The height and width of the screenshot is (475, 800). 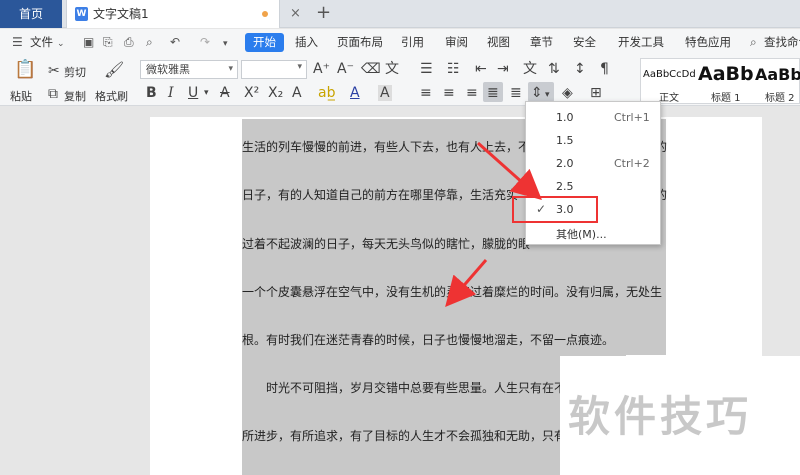 What do you see at coordinates (493, 224) in the screenshot?
I see `annotation-arrows` at bounding box center [493, 224].